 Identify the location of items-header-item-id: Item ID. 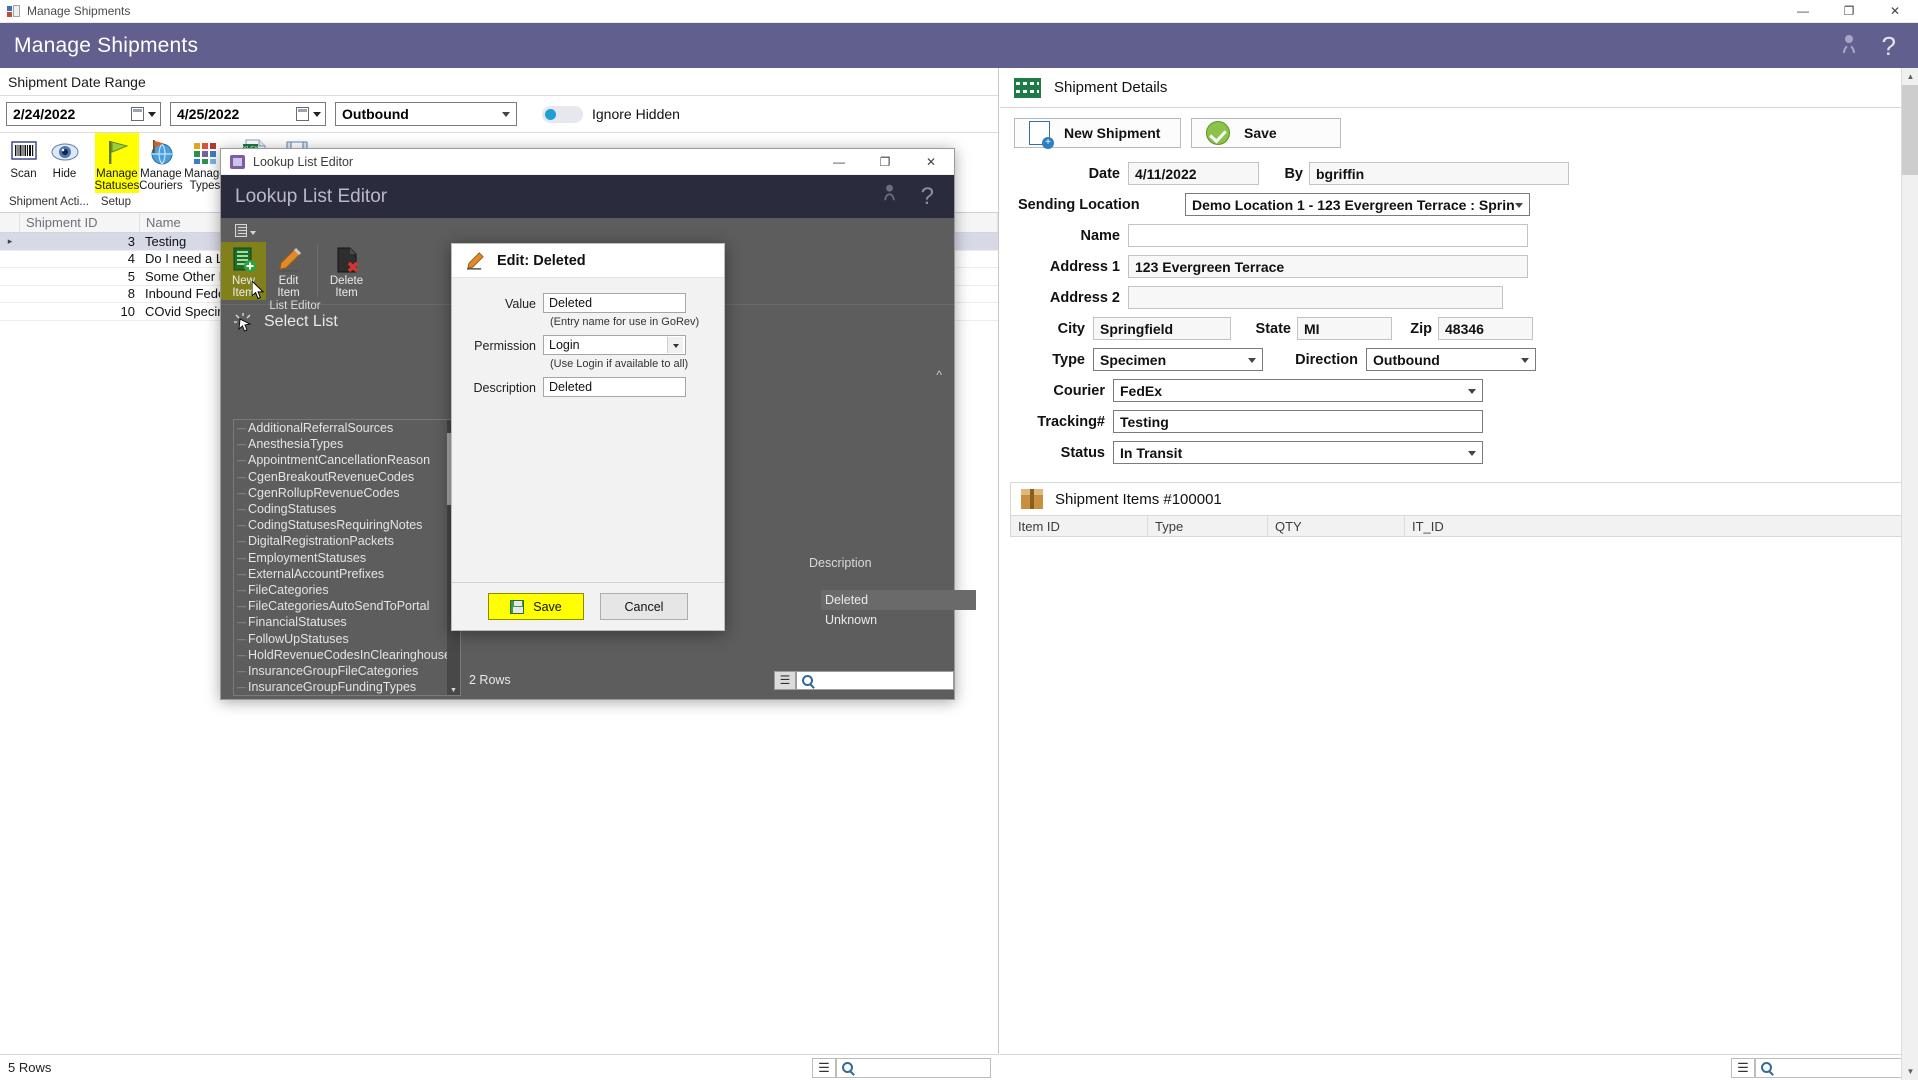
(1079, 526).